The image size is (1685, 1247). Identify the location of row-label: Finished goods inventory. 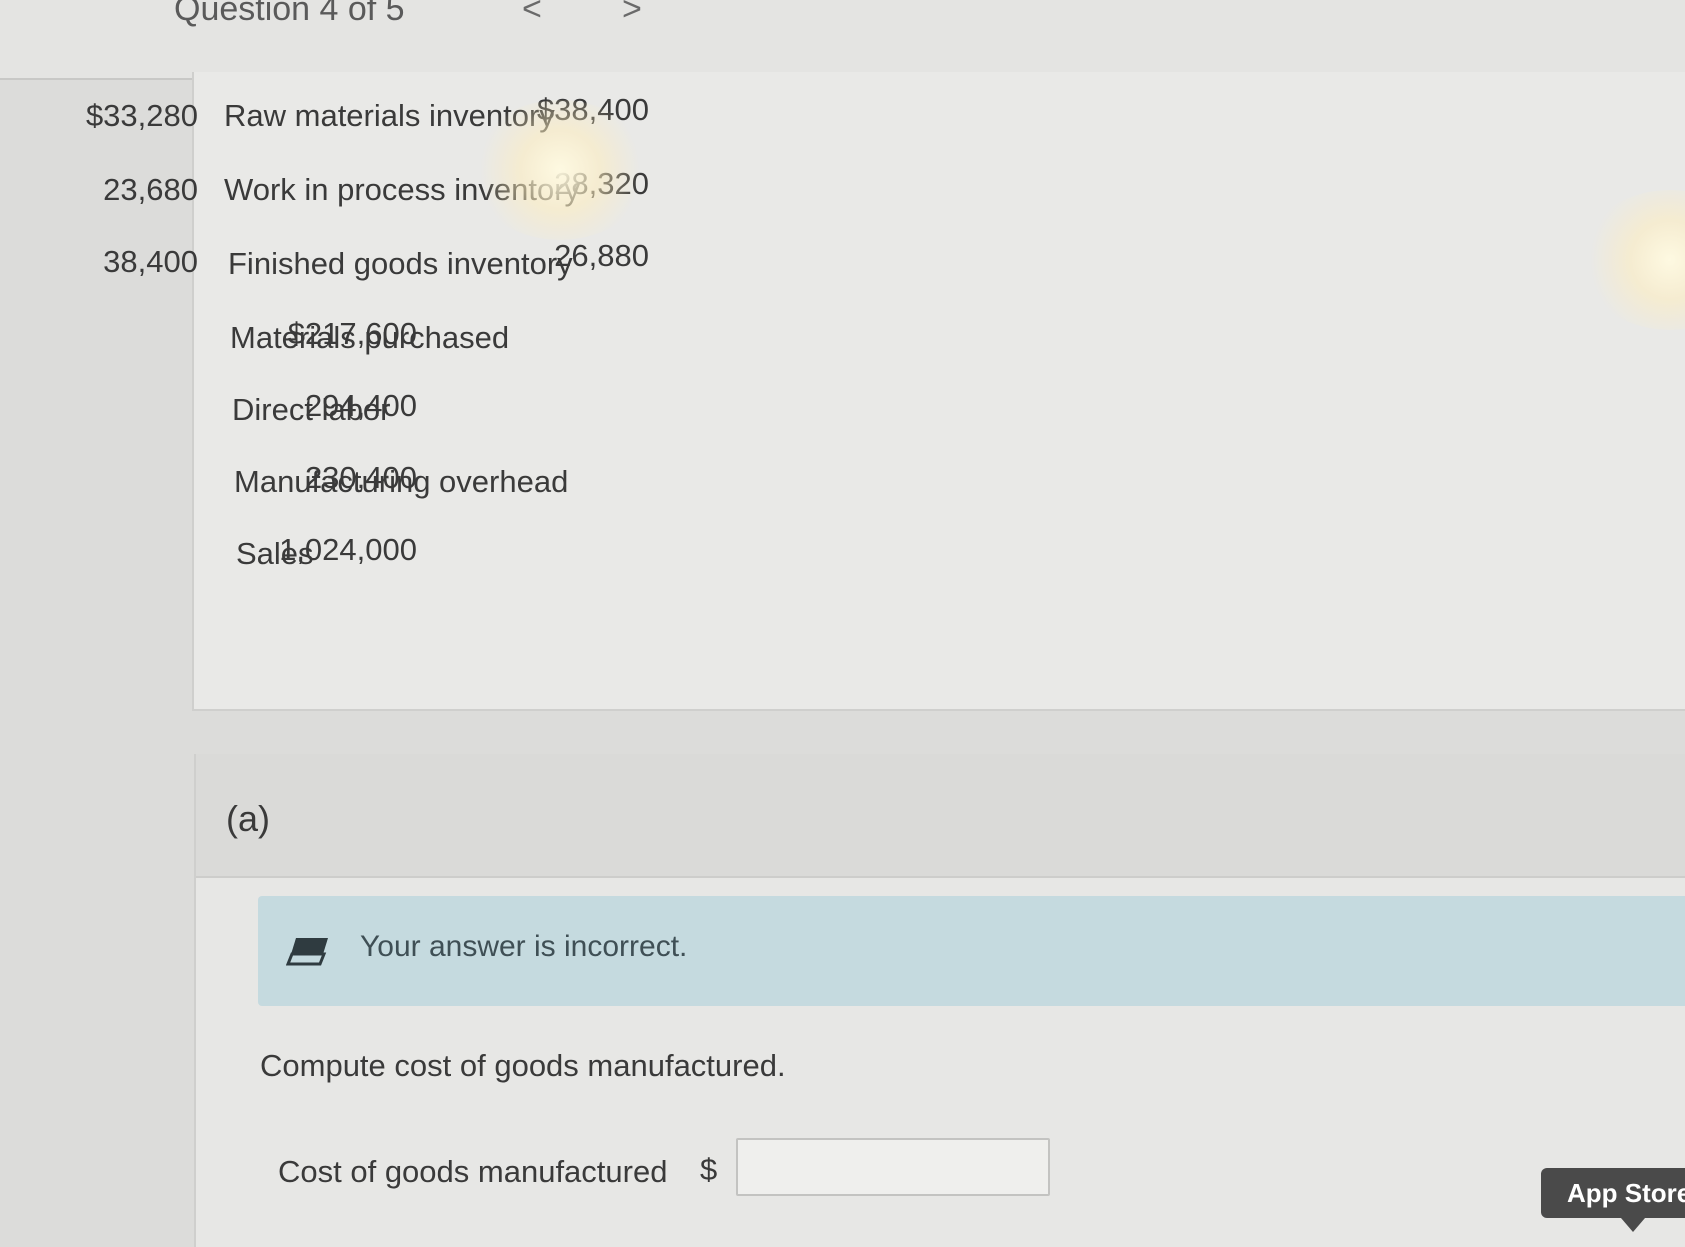
(400, 263).